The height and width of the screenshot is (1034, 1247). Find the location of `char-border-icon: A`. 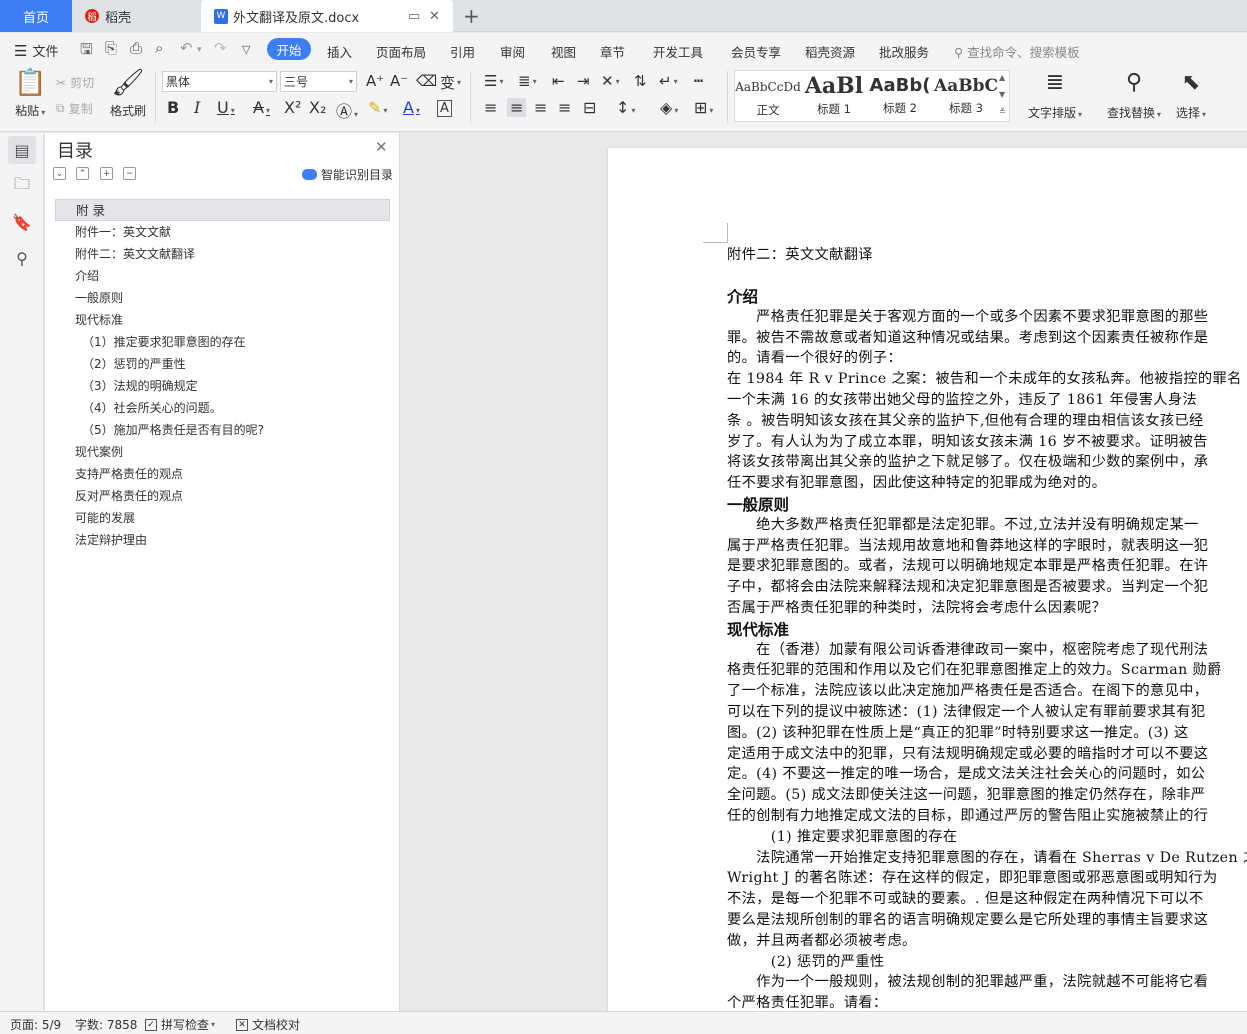

char-border-icon: A is located at coordinates (444, 108).